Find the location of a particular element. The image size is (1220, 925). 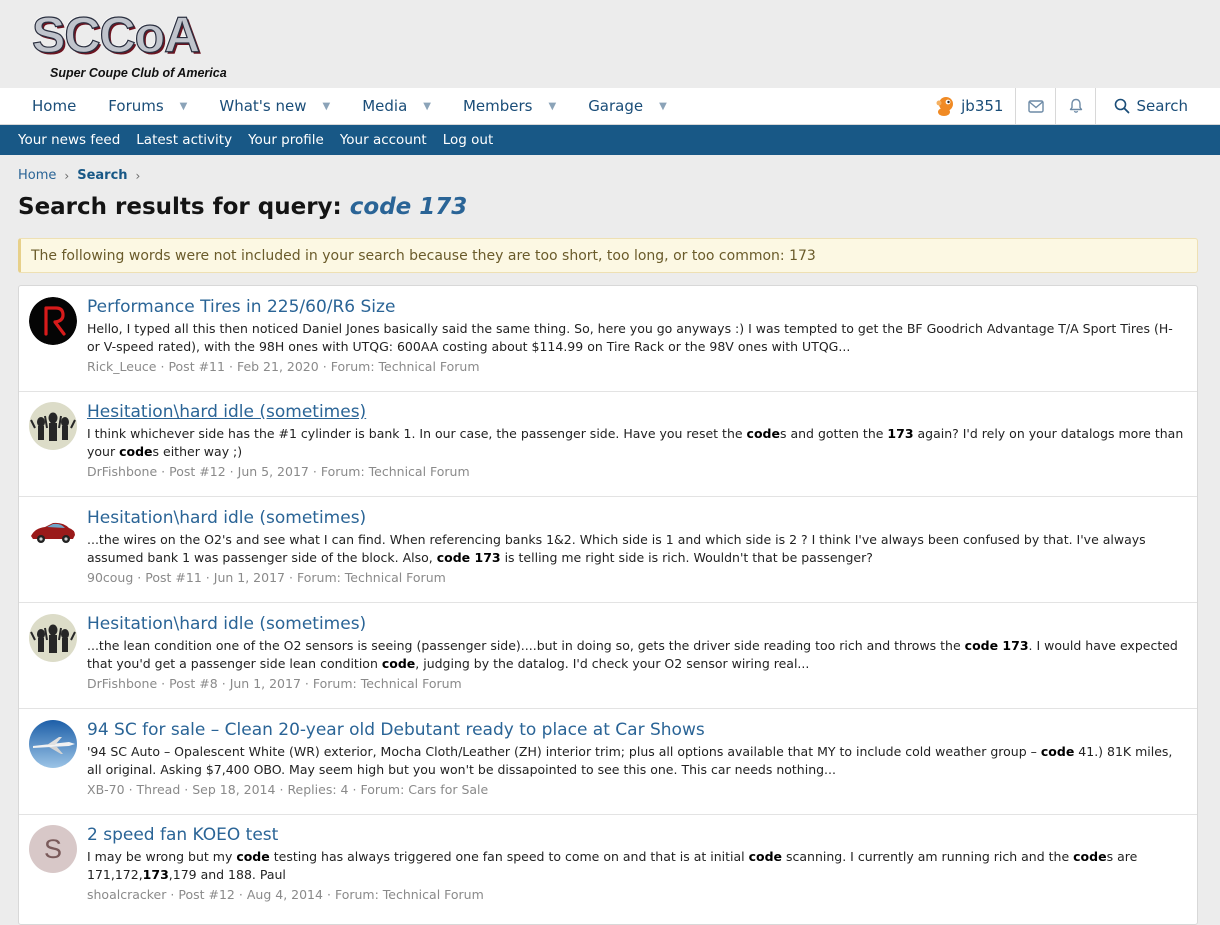

result-meta-item: Feb 21, 2020 is located at coordinates (277, 366).